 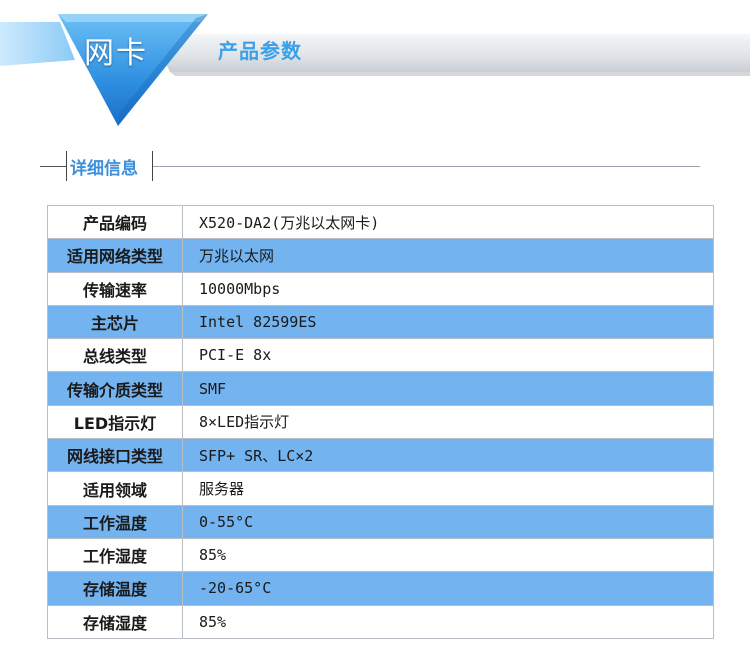 I want to click on spec-value: 服务器, so click(x=448, y=488).